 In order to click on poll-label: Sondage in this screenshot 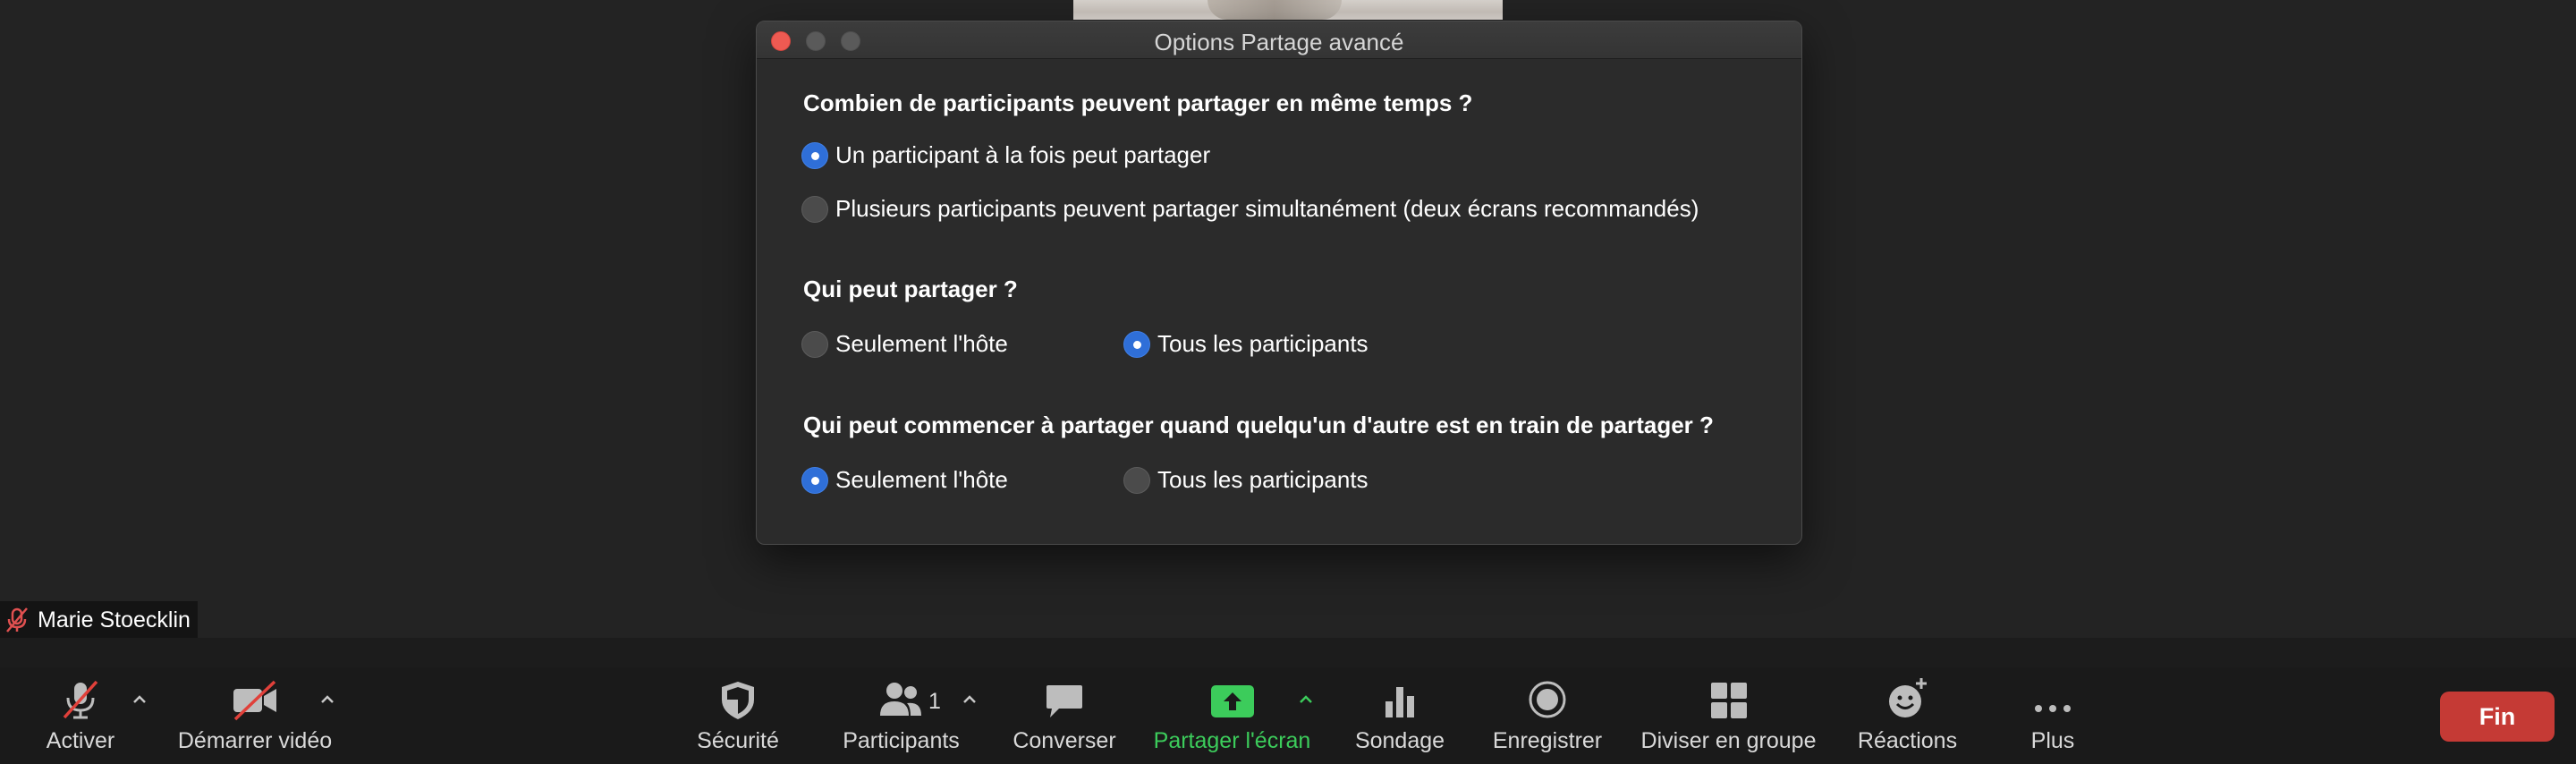, I will do `click(1399, 741)`.